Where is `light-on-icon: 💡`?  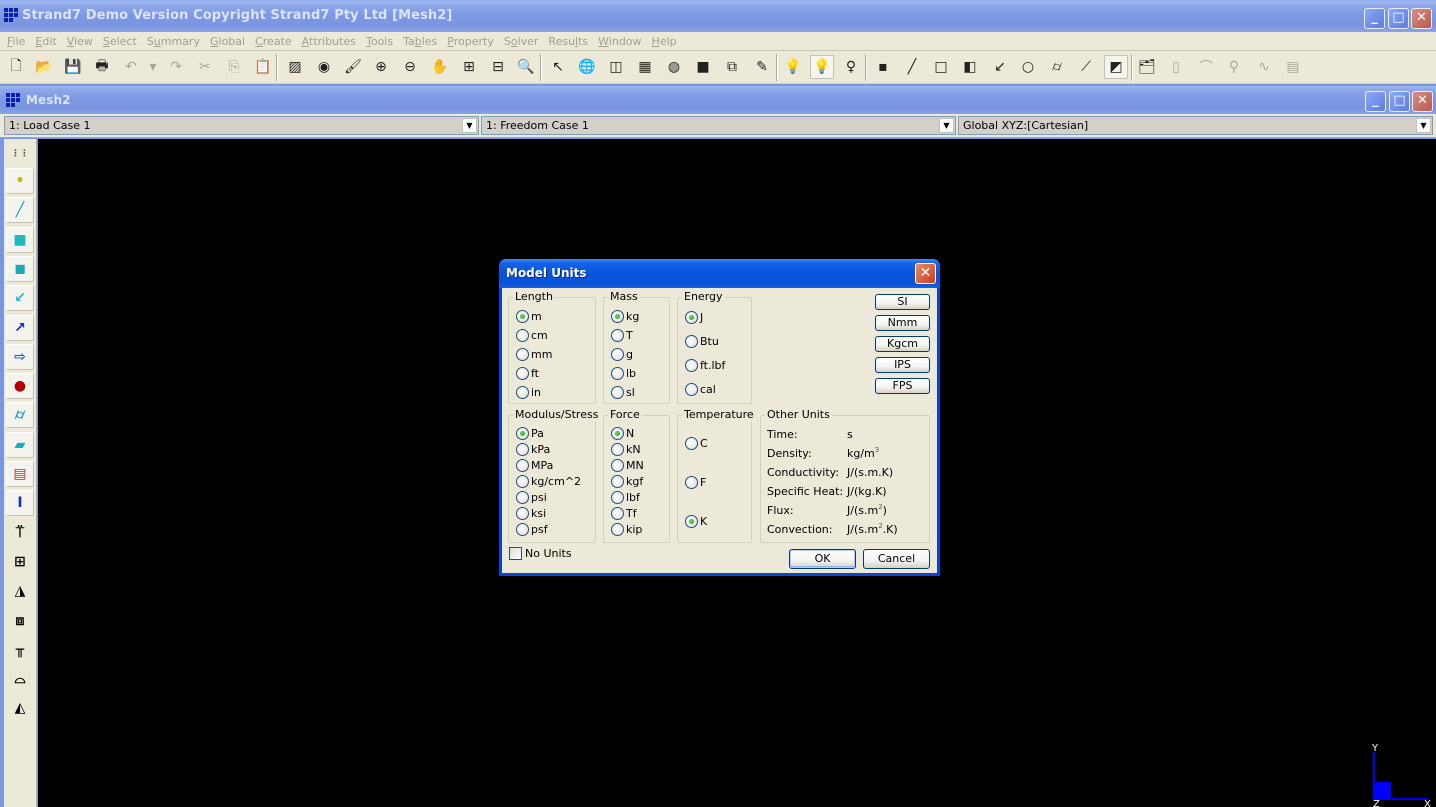 light-on-icon: 💡 is located at coordinates (822, 67).